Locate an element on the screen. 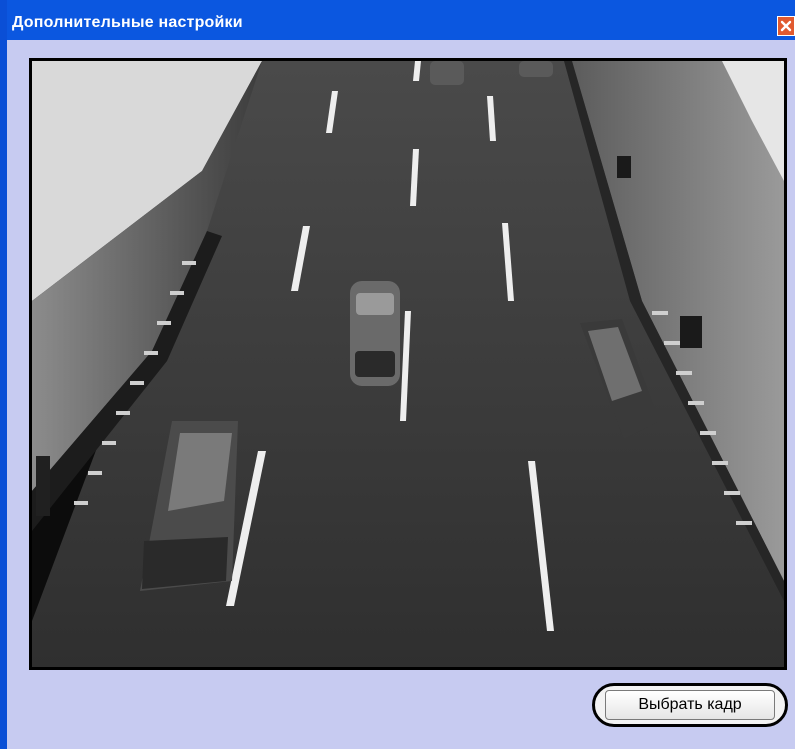  close-icon is located at coordinates (786, 26).